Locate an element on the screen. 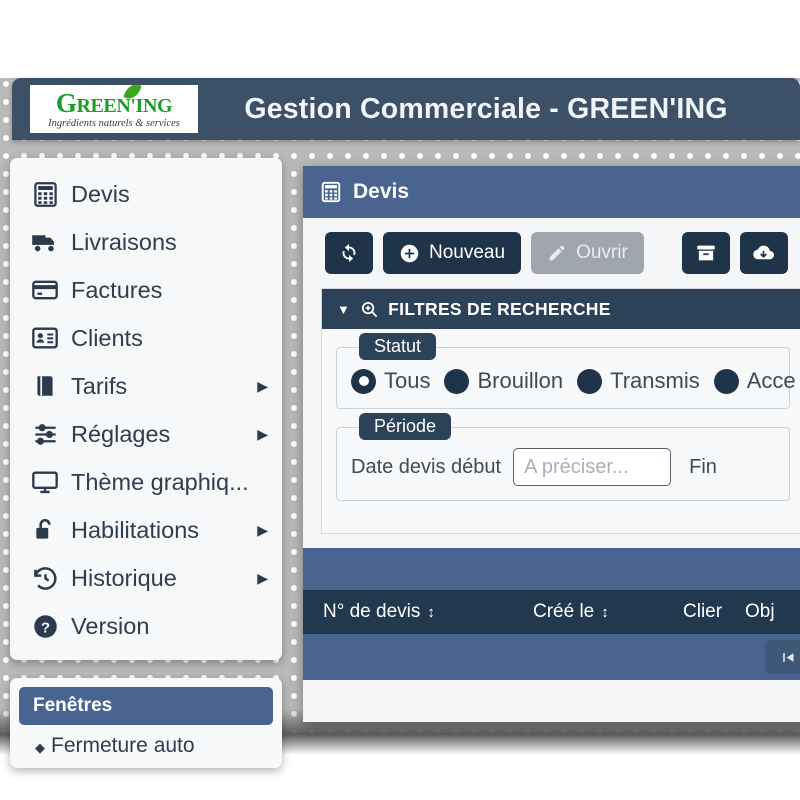  question-icon: ? is located at coordinates (45, 626).